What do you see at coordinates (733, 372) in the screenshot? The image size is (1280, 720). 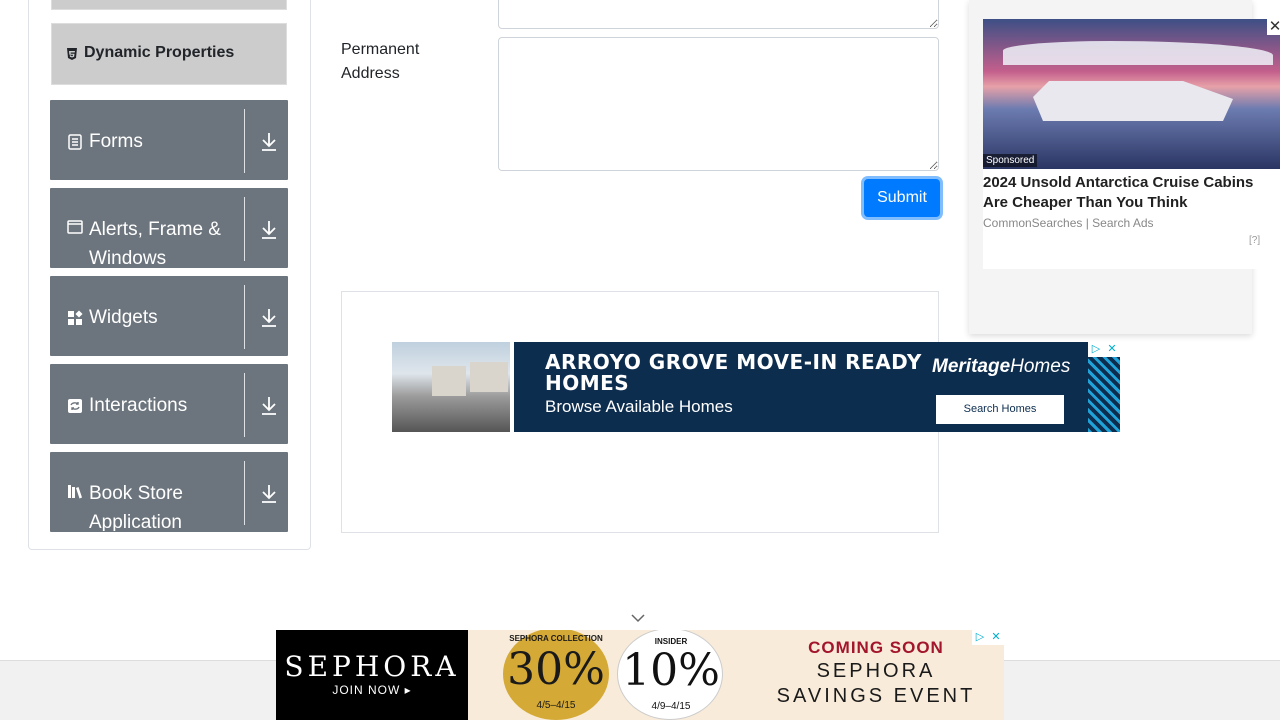 I see `ad-headline: ARROYO GROVE MOVE-IN READY HOMES` at bounding box center [733, 372].